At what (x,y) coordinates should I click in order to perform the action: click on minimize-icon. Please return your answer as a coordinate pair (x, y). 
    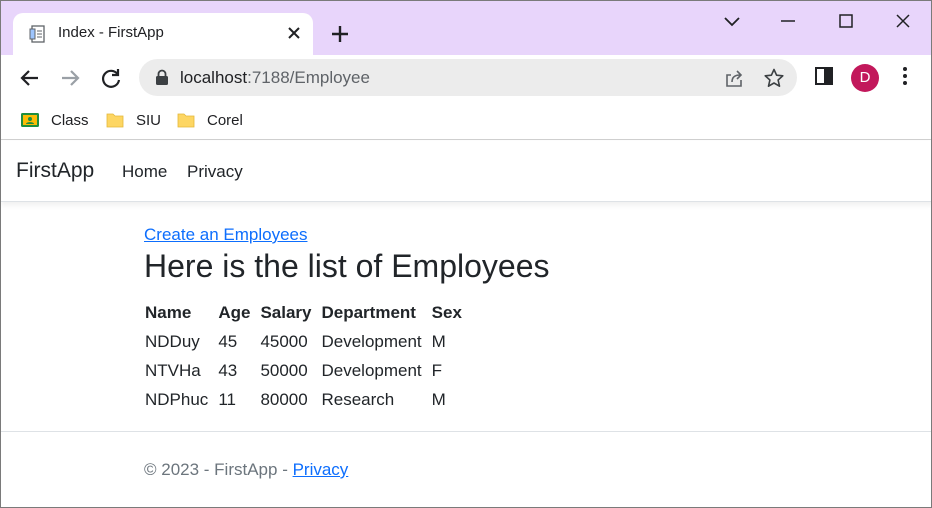
    Looking at the image, I should click on (788, 22).